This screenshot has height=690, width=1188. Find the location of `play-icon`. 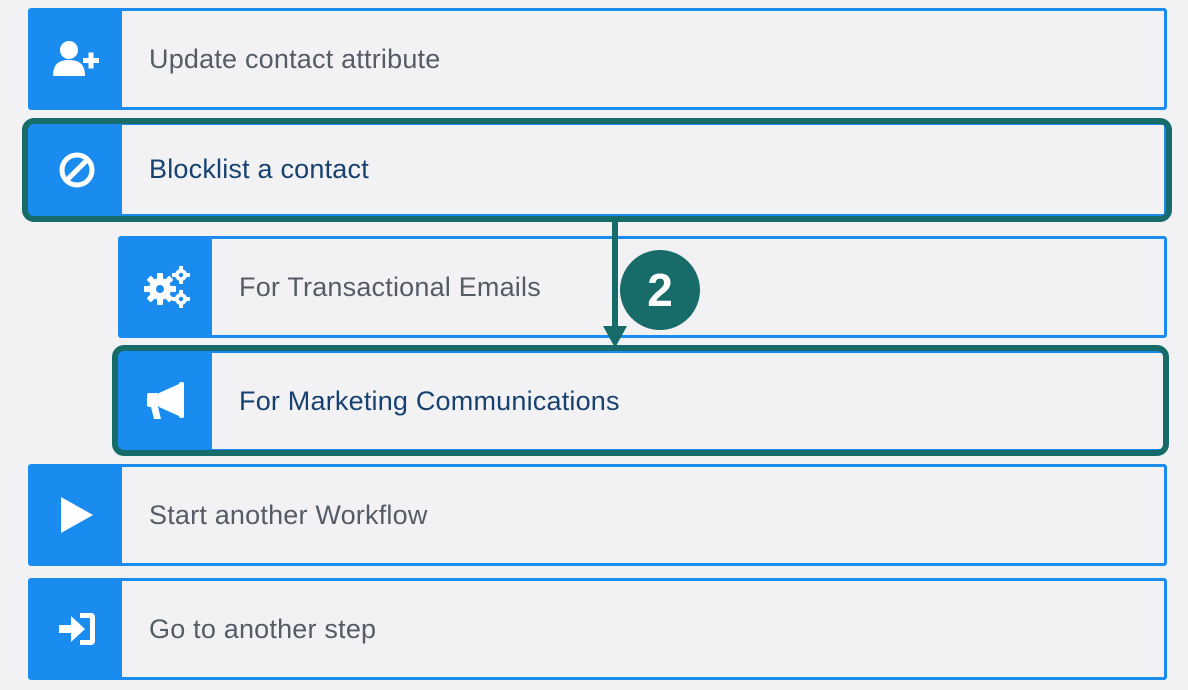

play-icon is located at coordinates (76, 515).